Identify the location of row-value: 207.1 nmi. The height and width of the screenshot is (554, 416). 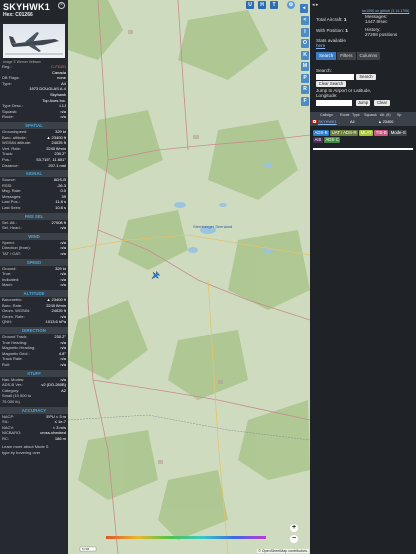
(57, 165).